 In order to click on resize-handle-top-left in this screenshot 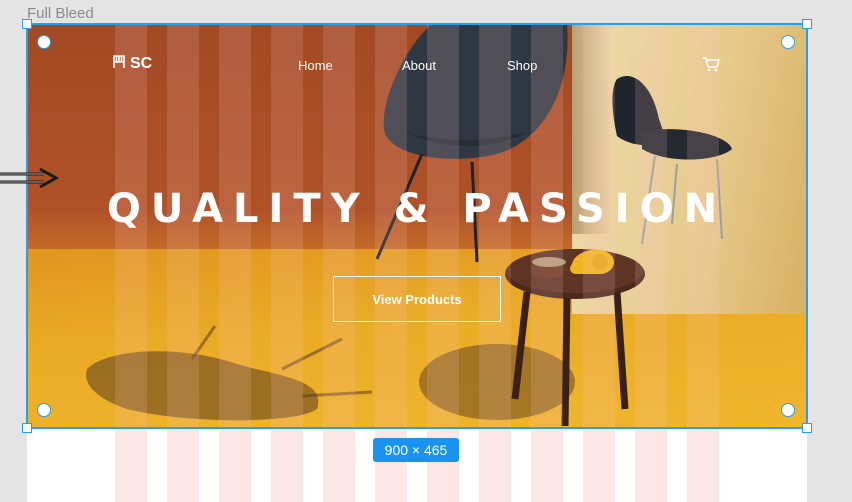, I will do `click(27, 24)`.